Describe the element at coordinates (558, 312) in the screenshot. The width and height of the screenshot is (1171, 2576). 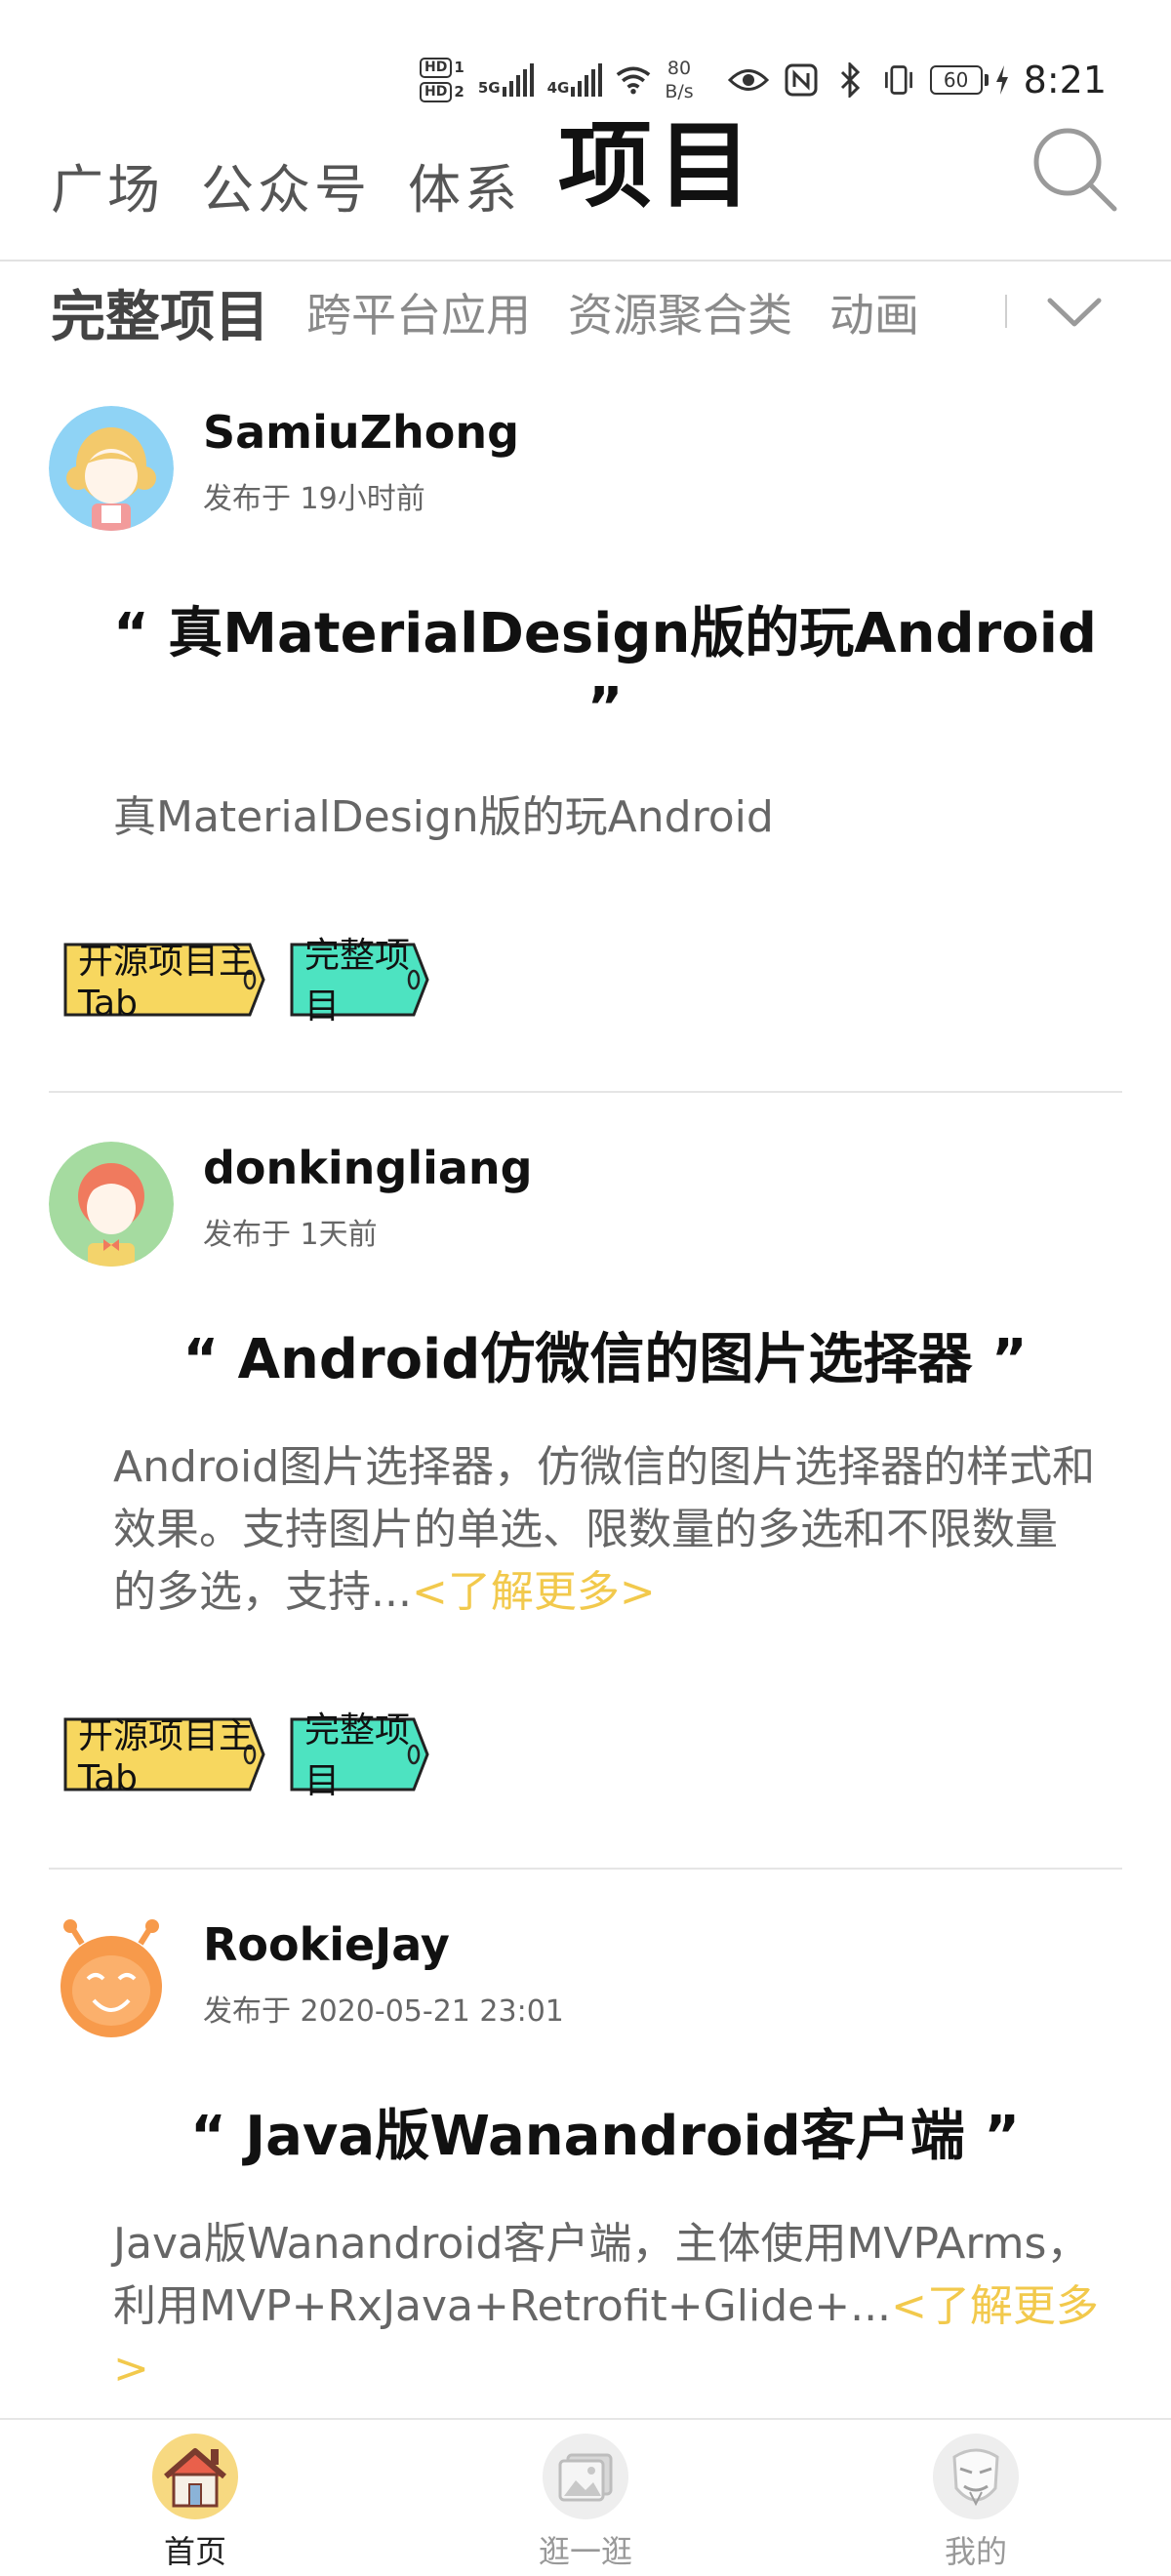
I see `sub-tabs: 完整项目 跨平台应用 资源聚合类 动画` at that location.